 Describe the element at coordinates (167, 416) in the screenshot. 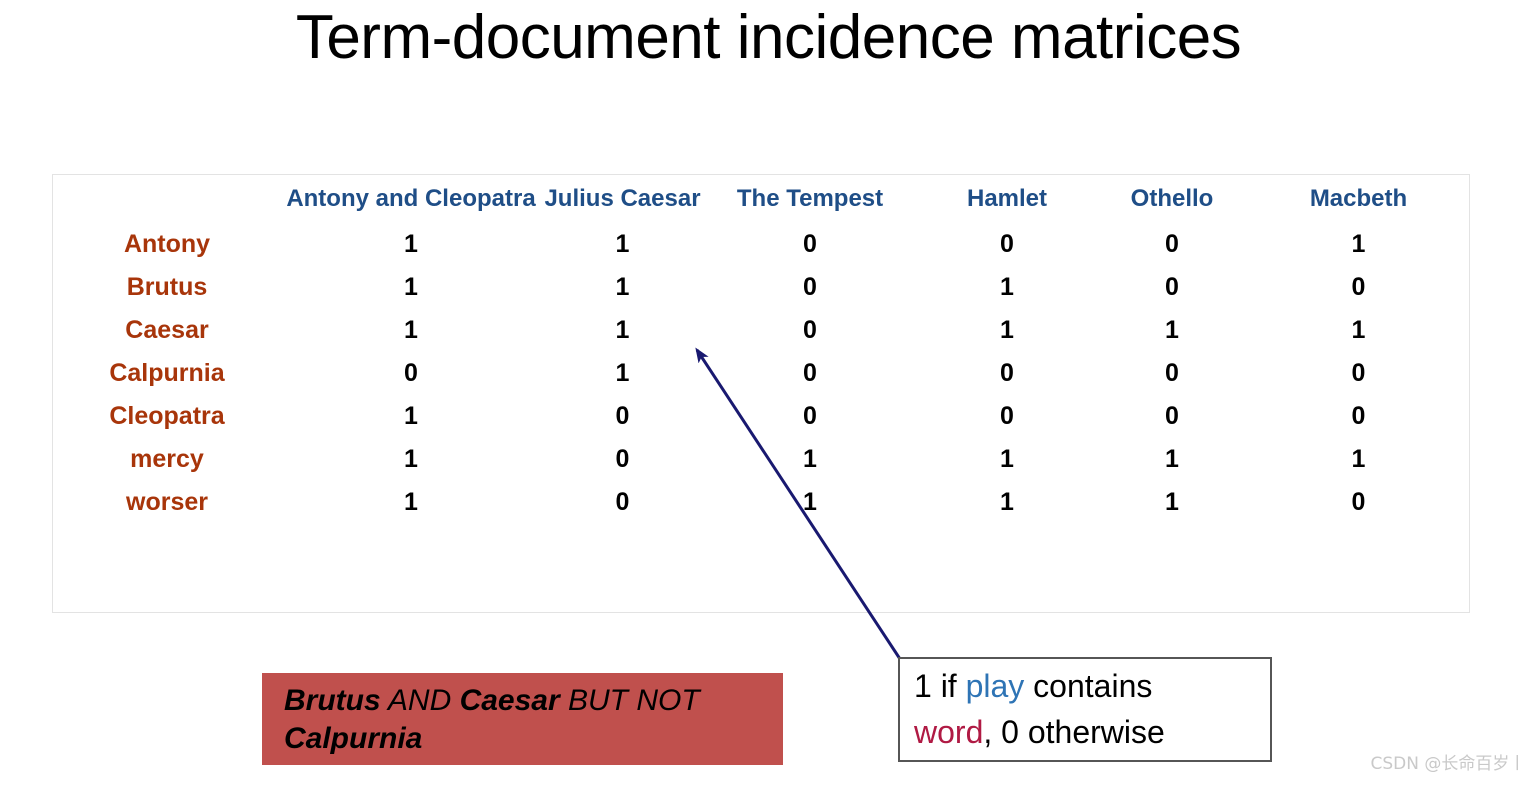

I see `row-label-cleopatra: Cleopatra` at that location.